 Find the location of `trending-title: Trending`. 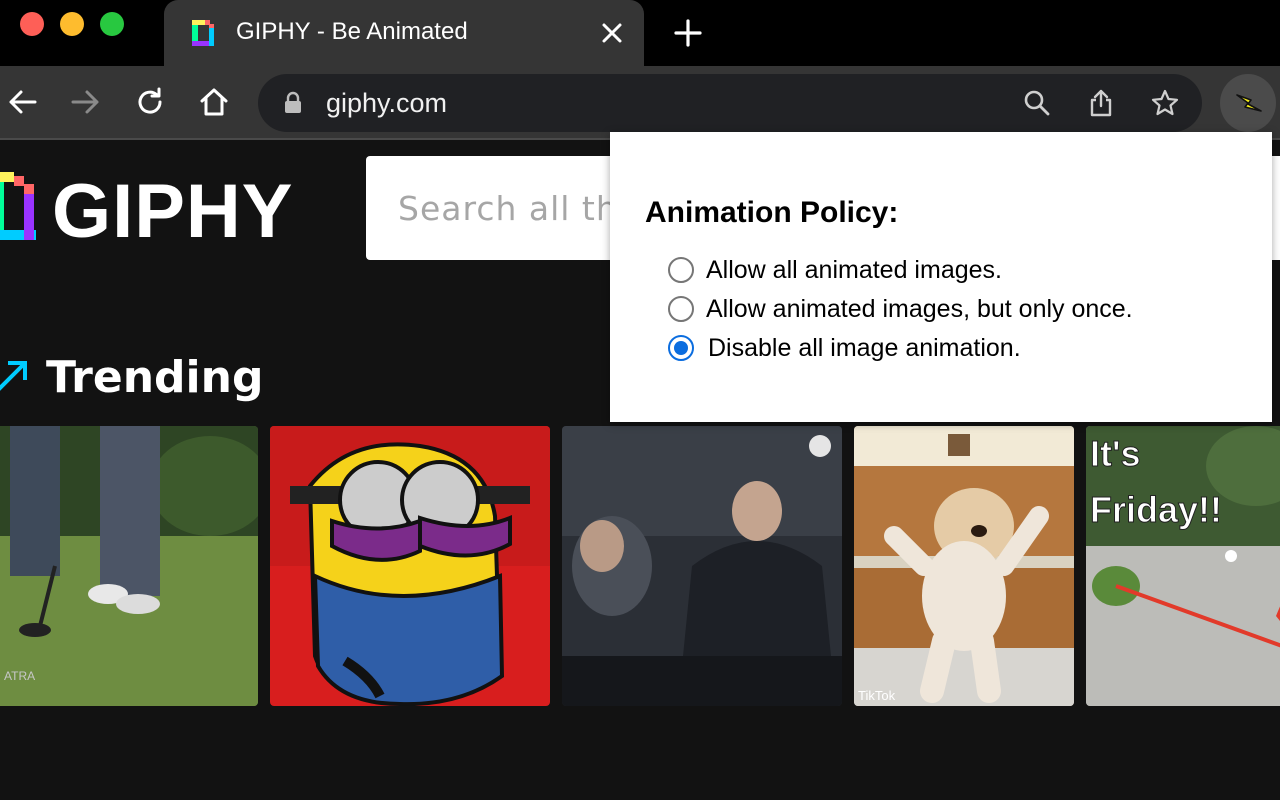

trending-title: Trending is located at coordinates (155, 377).